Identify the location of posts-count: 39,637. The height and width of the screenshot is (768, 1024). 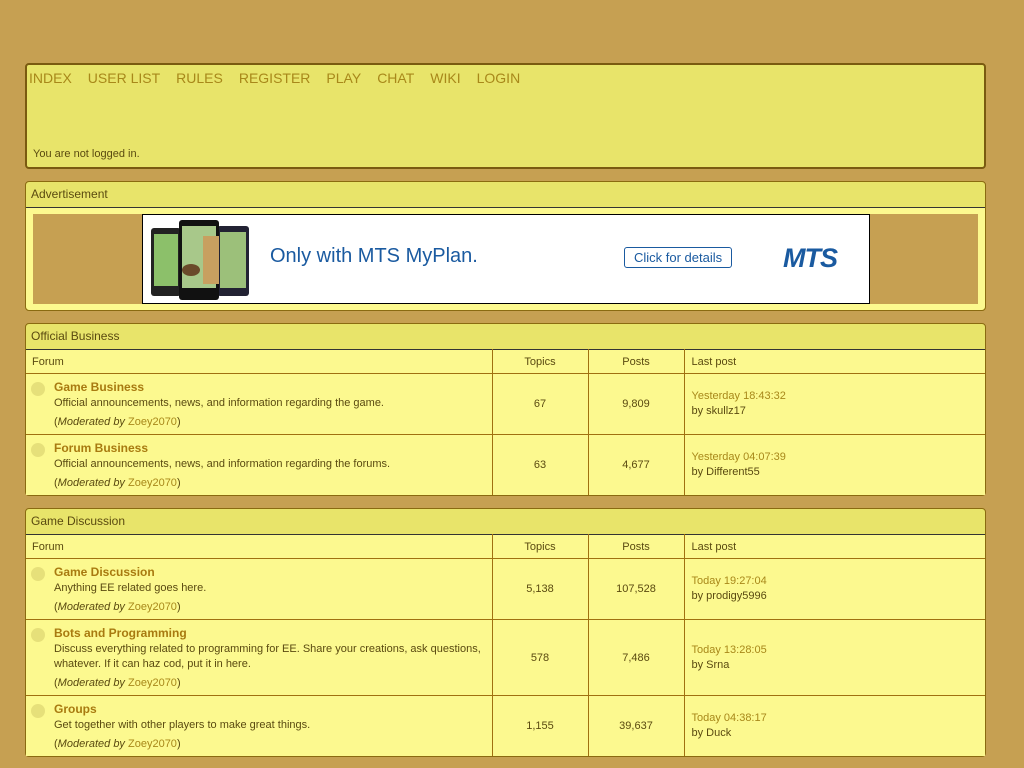
(636, 725).